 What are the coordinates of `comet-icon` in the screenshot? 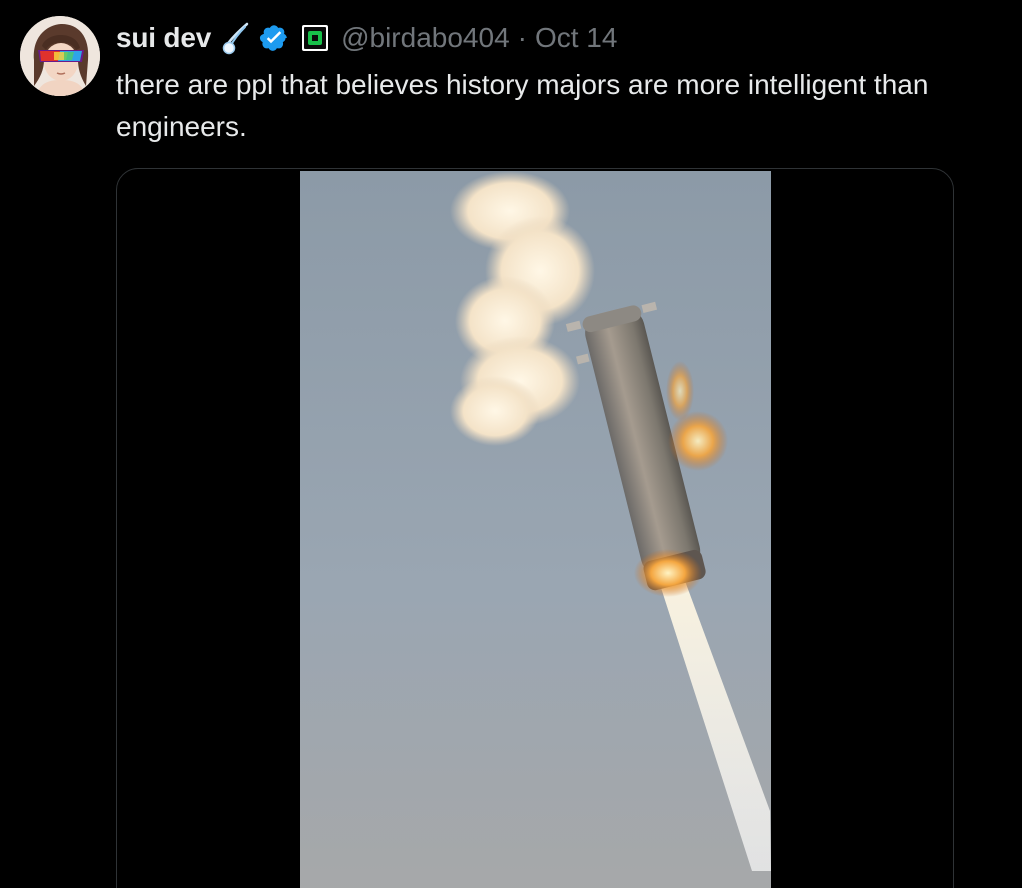 It's located at (236, 38).